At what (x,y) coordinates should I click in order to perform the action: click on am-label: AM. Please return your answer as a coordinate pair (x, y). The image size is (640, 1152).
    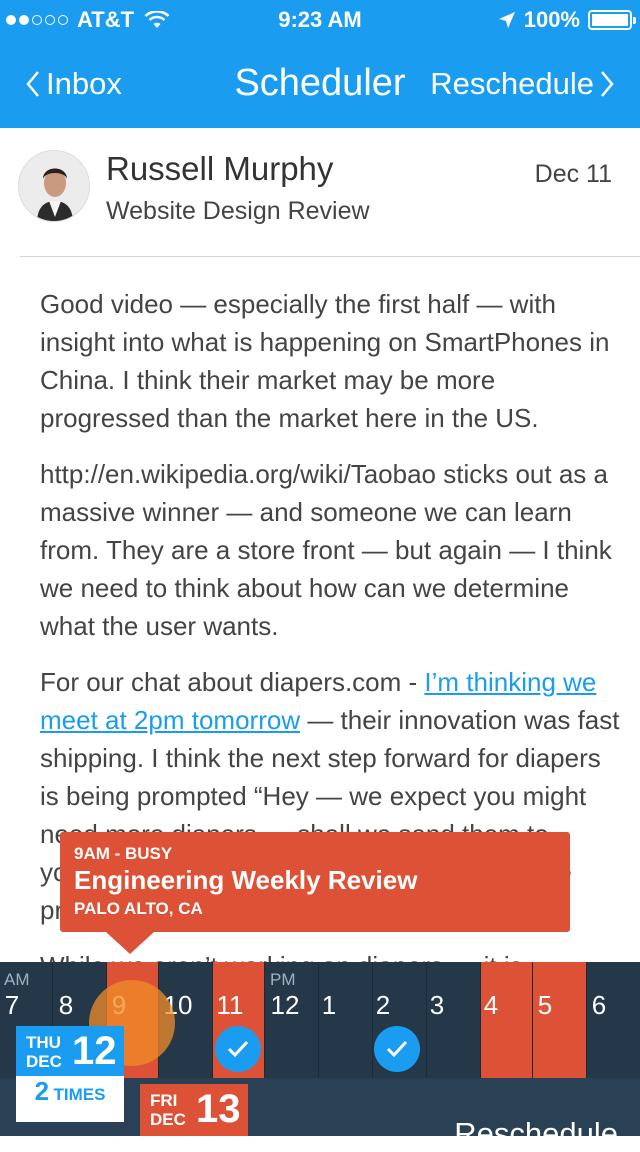
    Looking at the image, I should click on (17, 979).